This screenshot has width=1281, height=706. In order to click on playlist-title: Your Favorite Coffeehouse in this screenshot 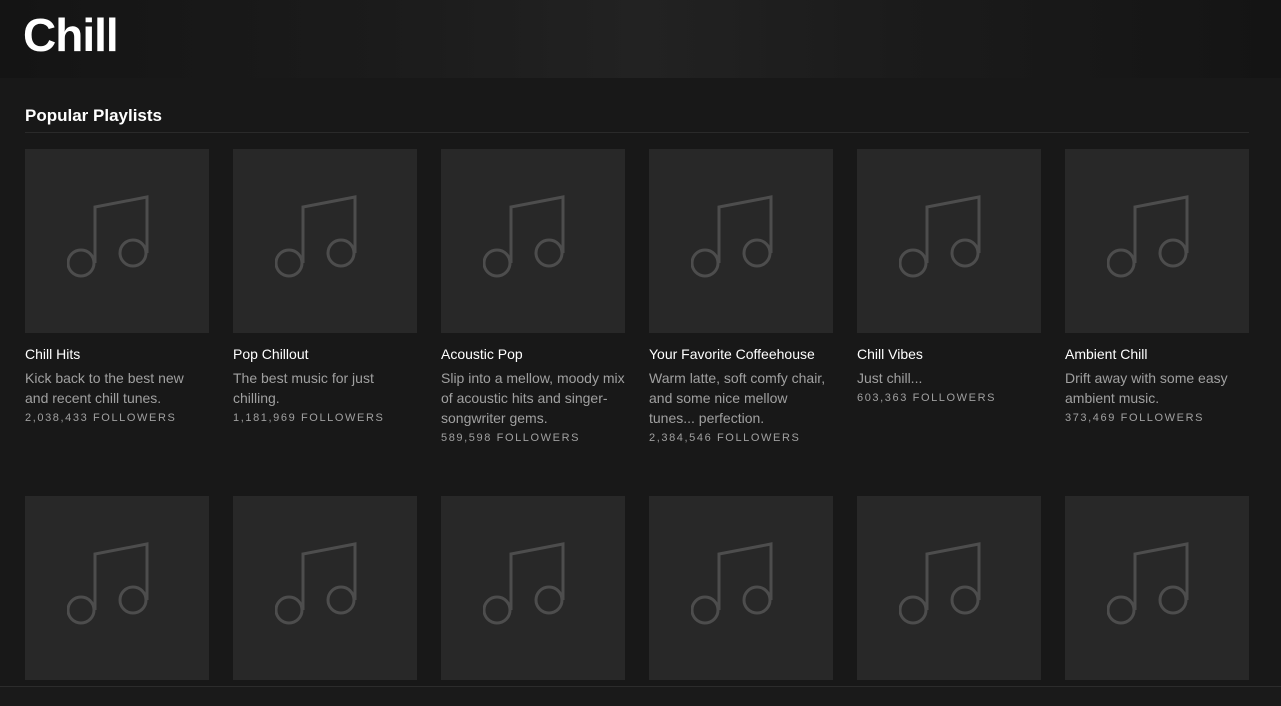, I will do `click(741, 354)`.